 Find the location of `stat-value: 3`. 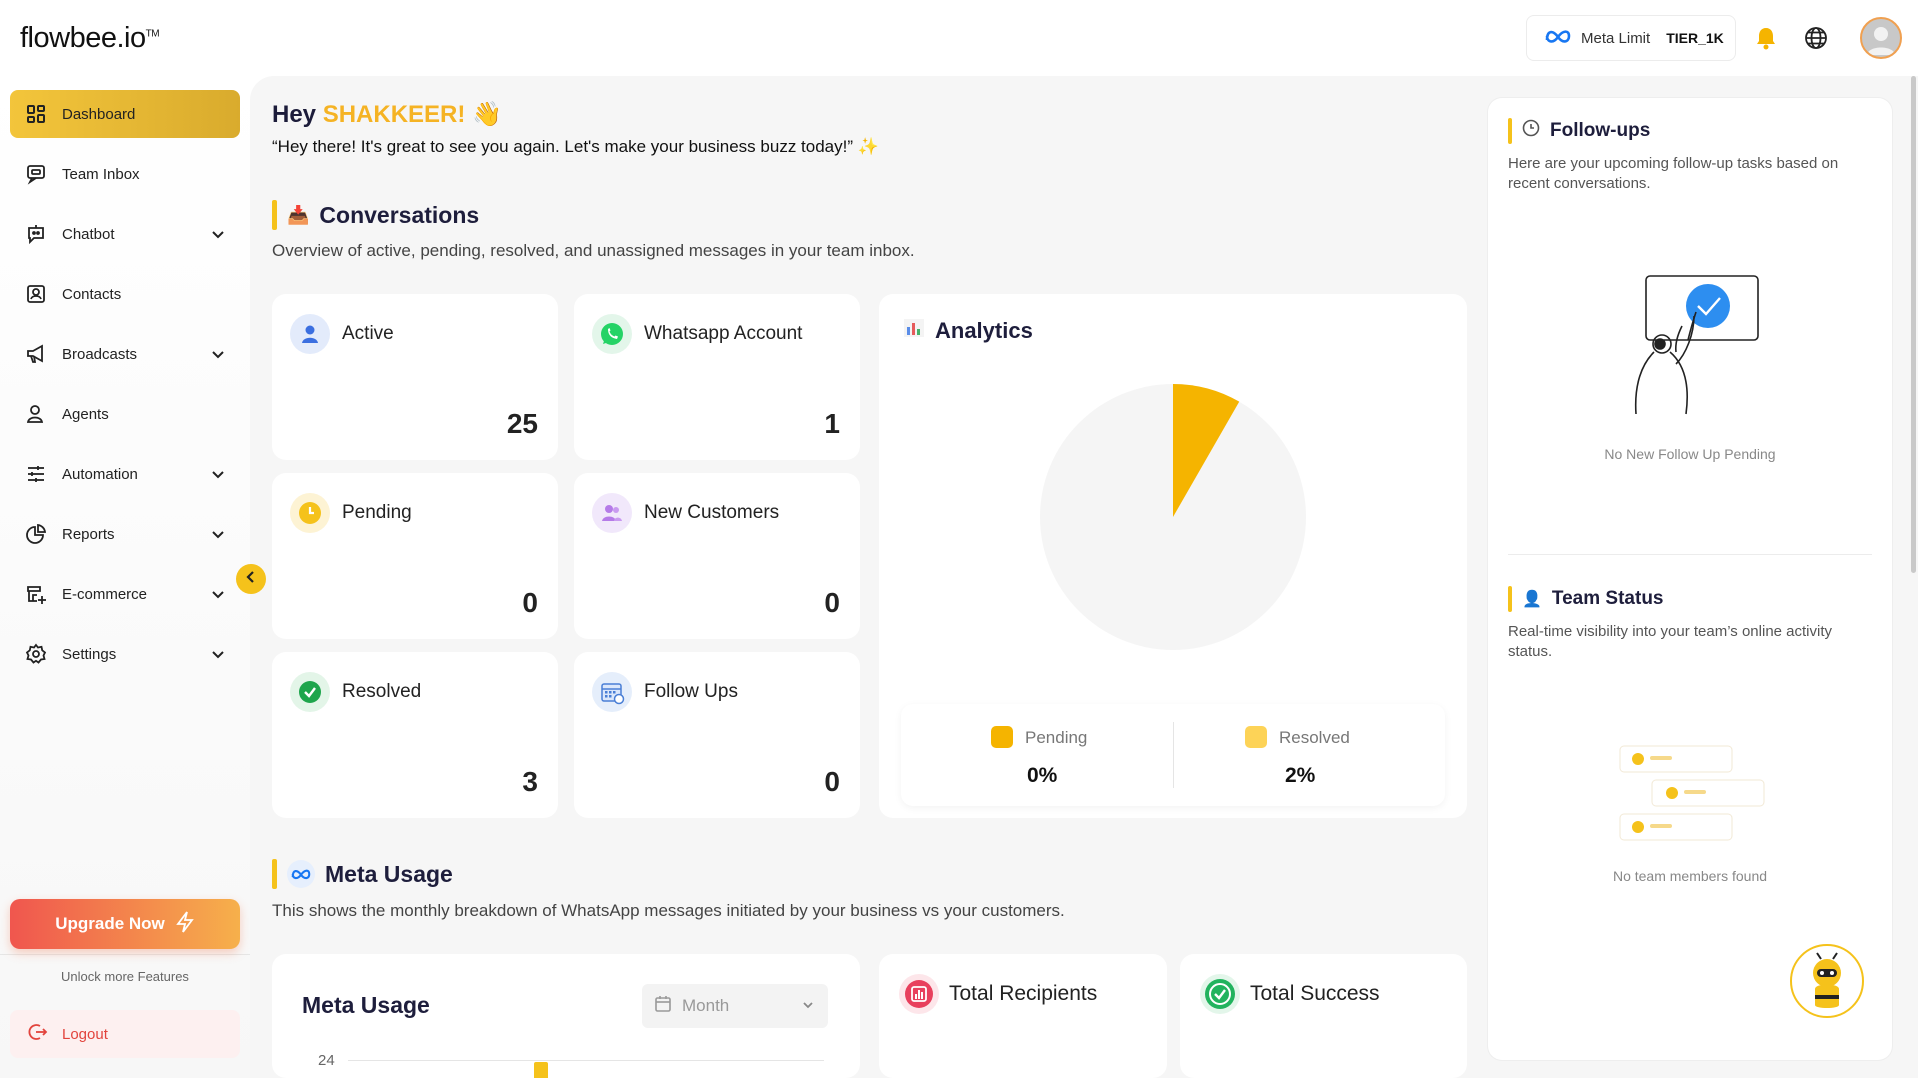

stat-value: 3 is located at coordinates (530, 781).